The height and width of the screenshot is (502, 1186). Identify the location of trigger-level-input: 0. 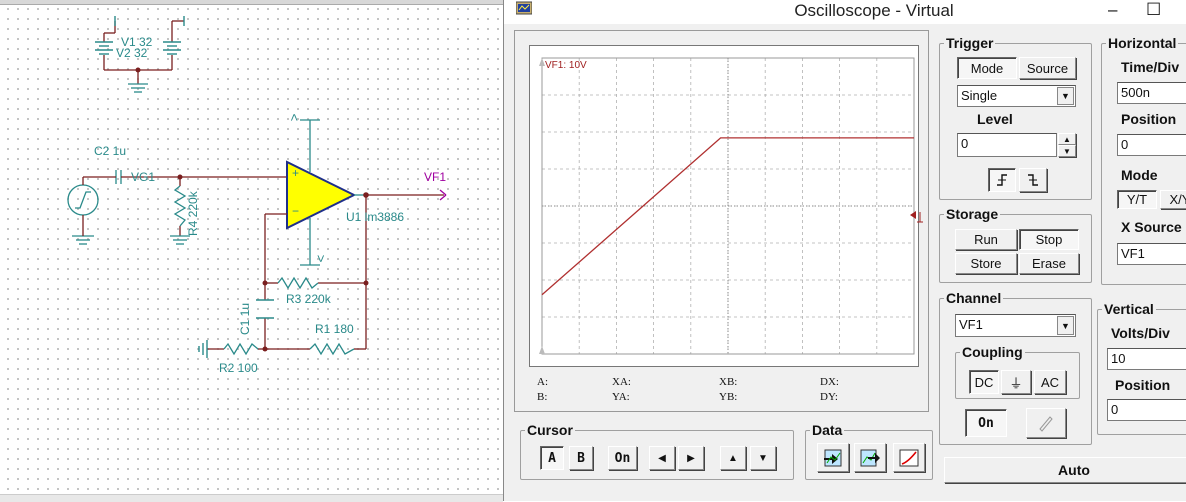
(1007, 145).